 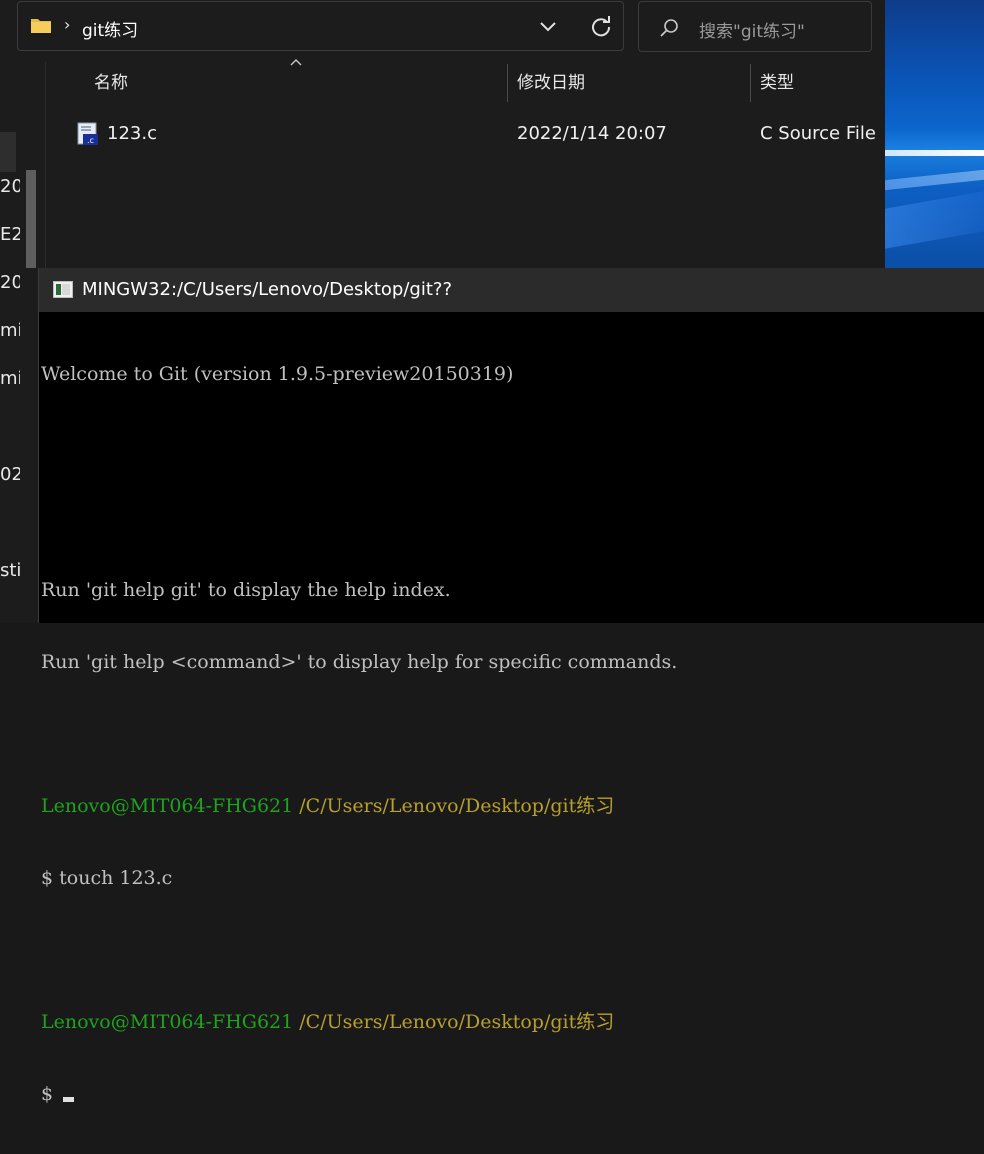 What do you see at coordinates (551, 83) in the screenshot?
I see `column-header-modified: 修改日期` at bounding box center [551, 83].